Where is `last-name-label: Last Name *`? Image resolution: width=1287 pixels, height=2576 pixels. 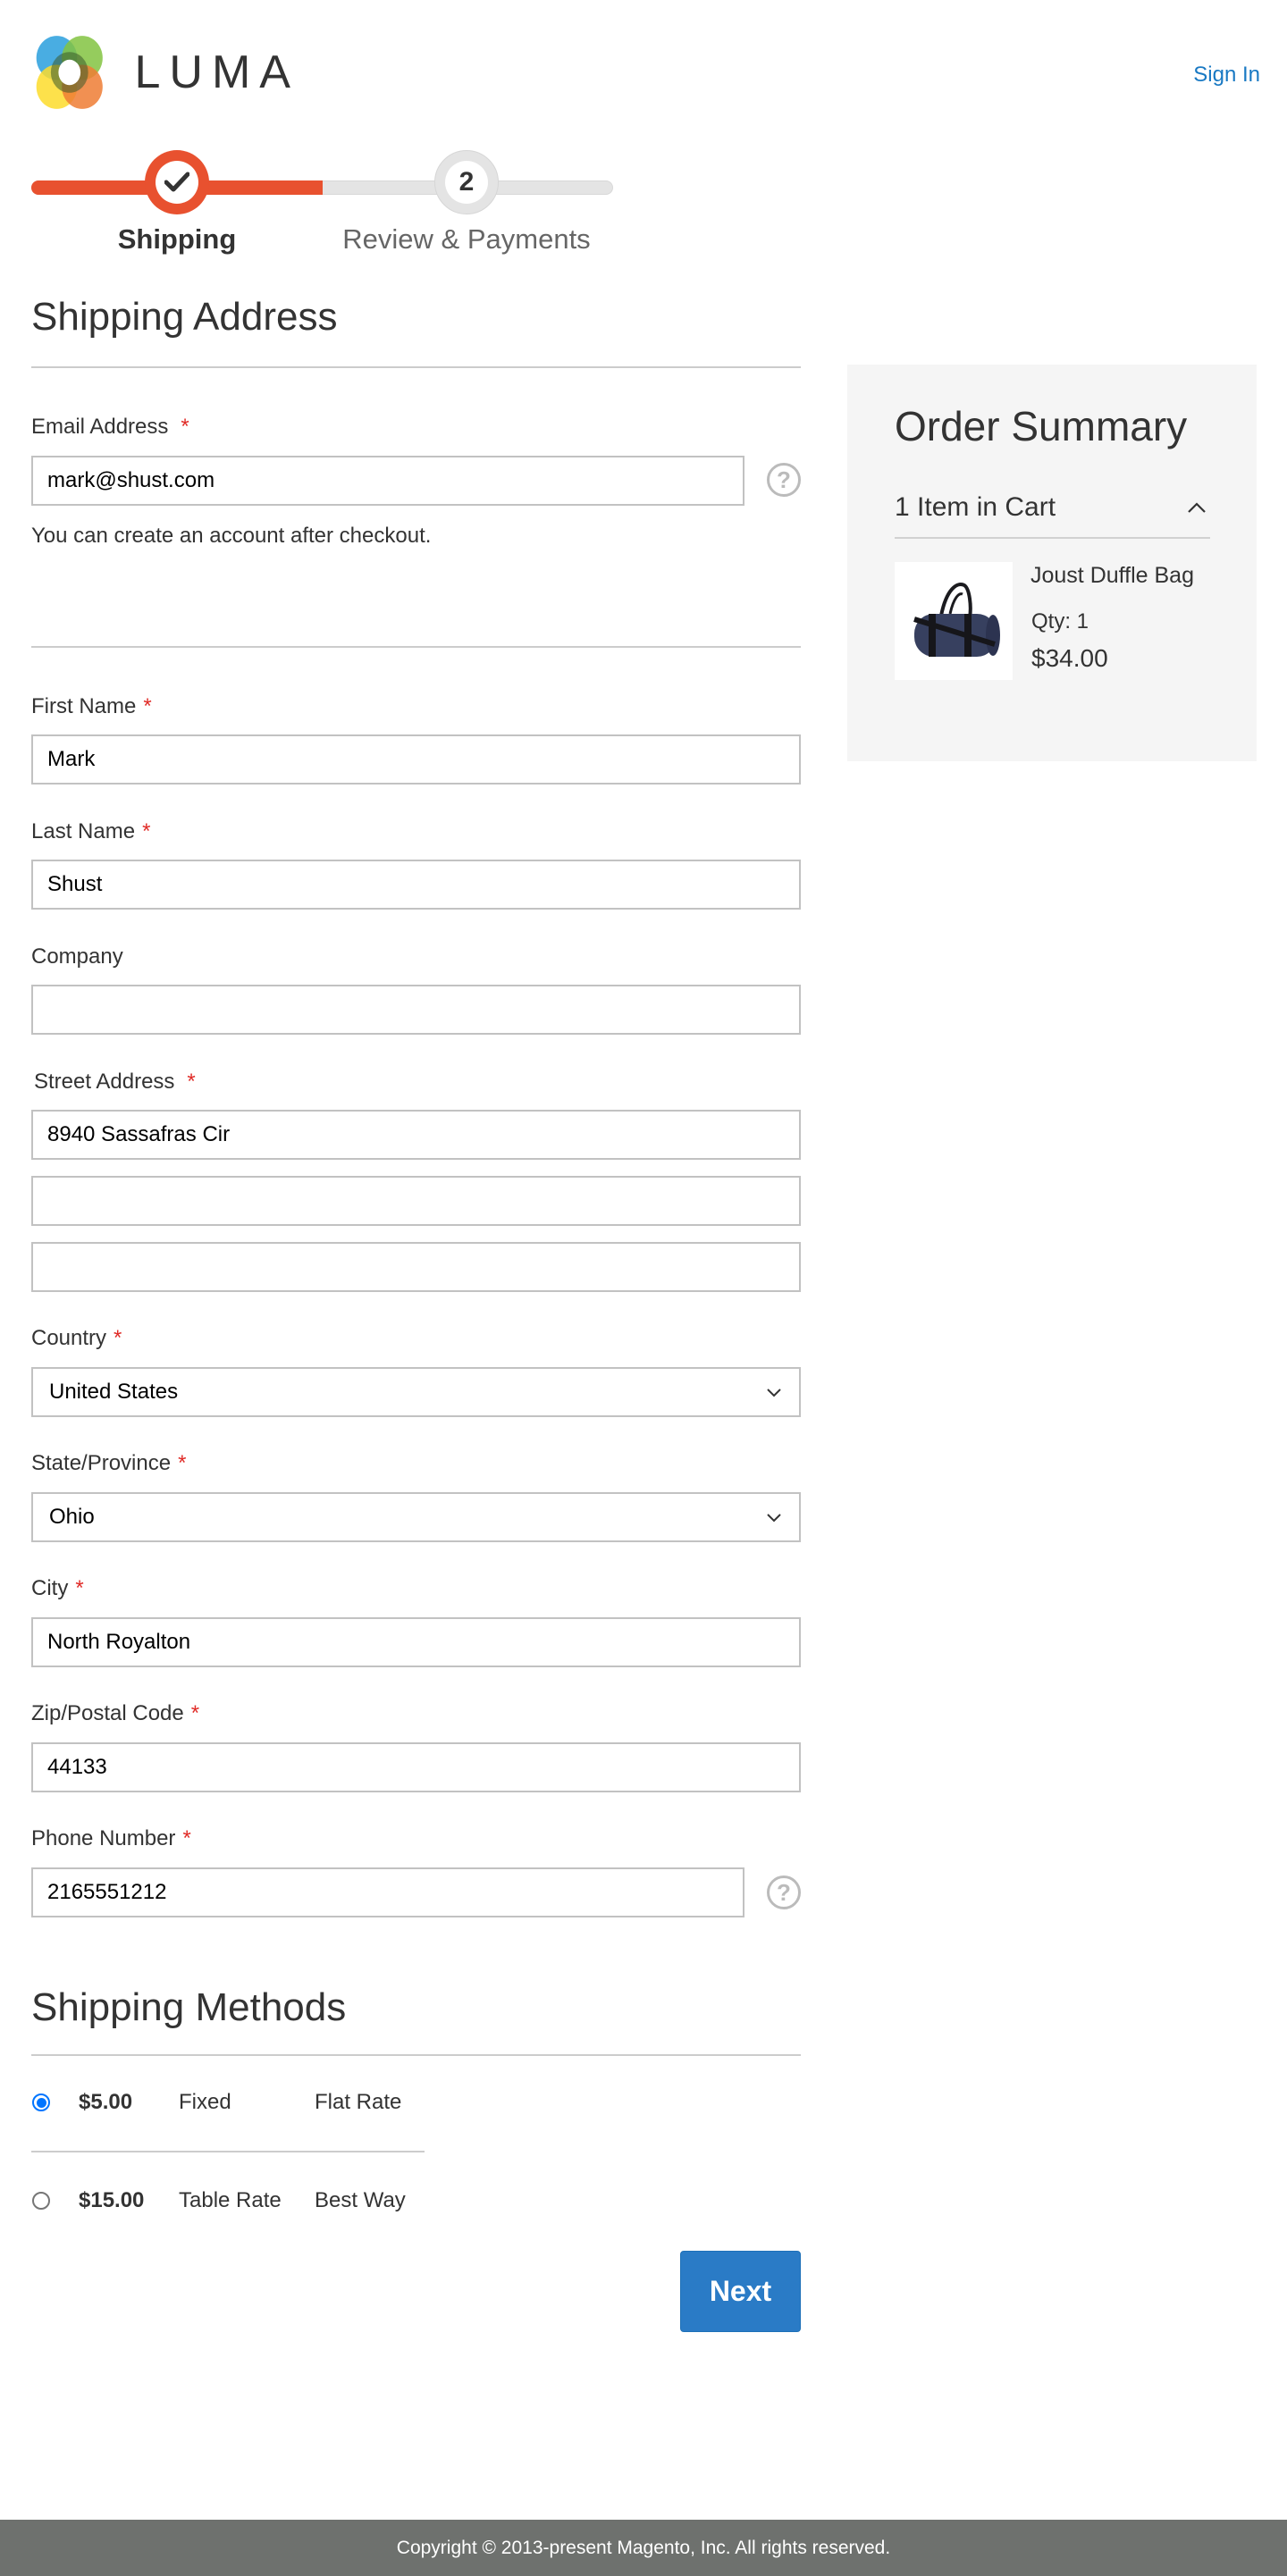
last-name-label: Last Name * is located at coordinates (91, 831).